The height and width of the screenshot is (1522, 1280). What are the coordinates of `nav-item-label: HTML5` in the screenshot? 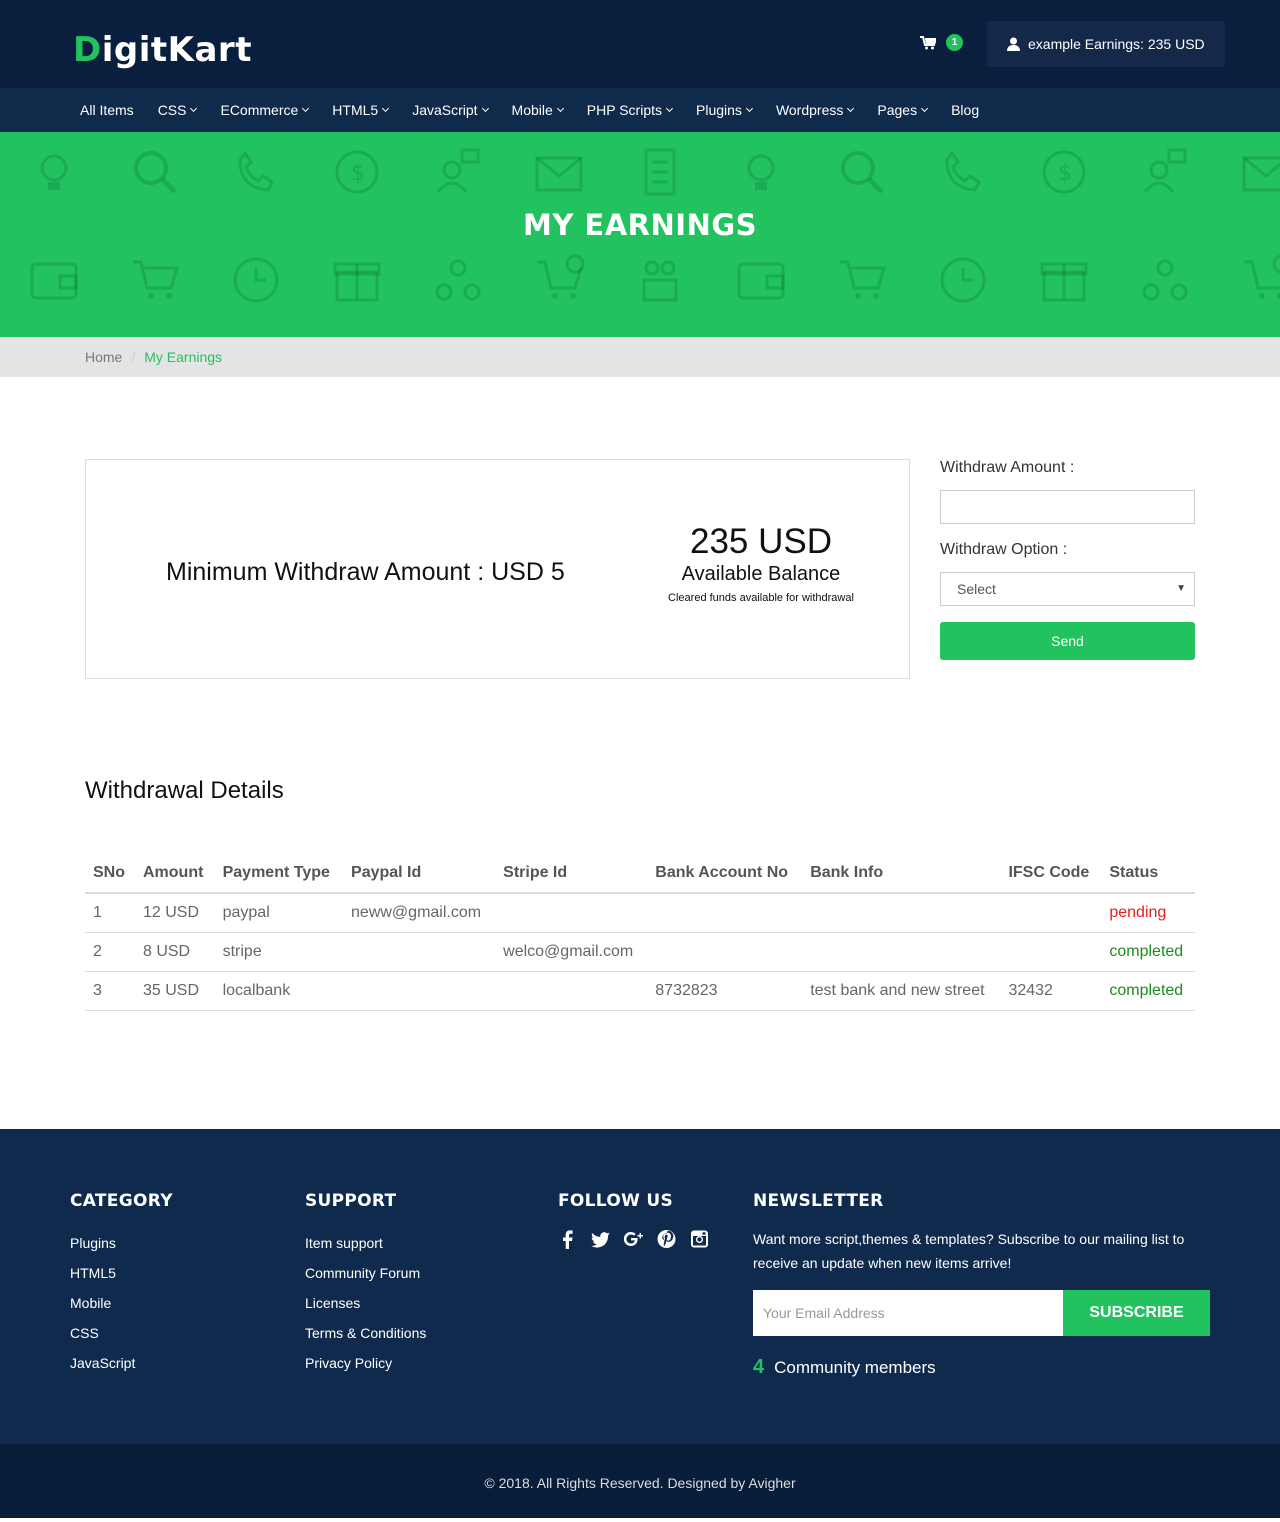 It's located at (355, 110).